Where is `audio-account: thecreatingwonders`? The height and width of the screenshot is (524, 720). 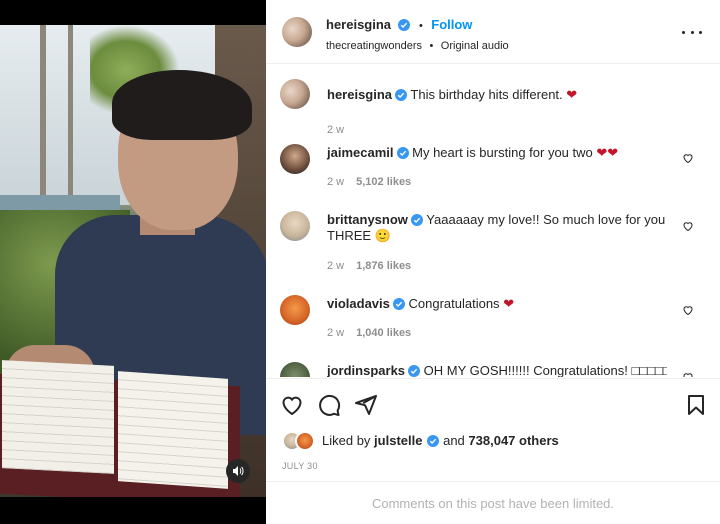
audio-account: thecreatingwonders is located at coordinates (374, 46).